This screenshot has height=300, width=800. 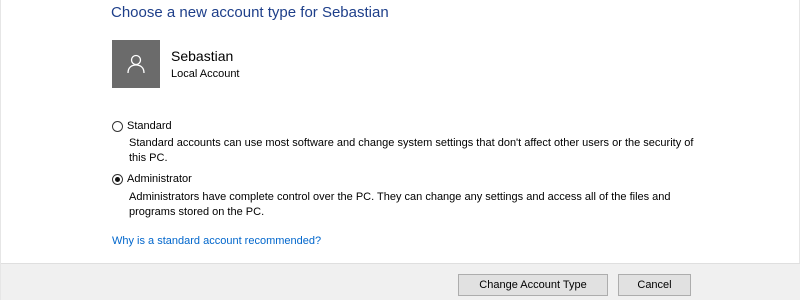 What do you see at coordinates (400, 281) in the screenshot?
I see `button-bar: Change Account Type Cancel` at bounding box center [400, 281].